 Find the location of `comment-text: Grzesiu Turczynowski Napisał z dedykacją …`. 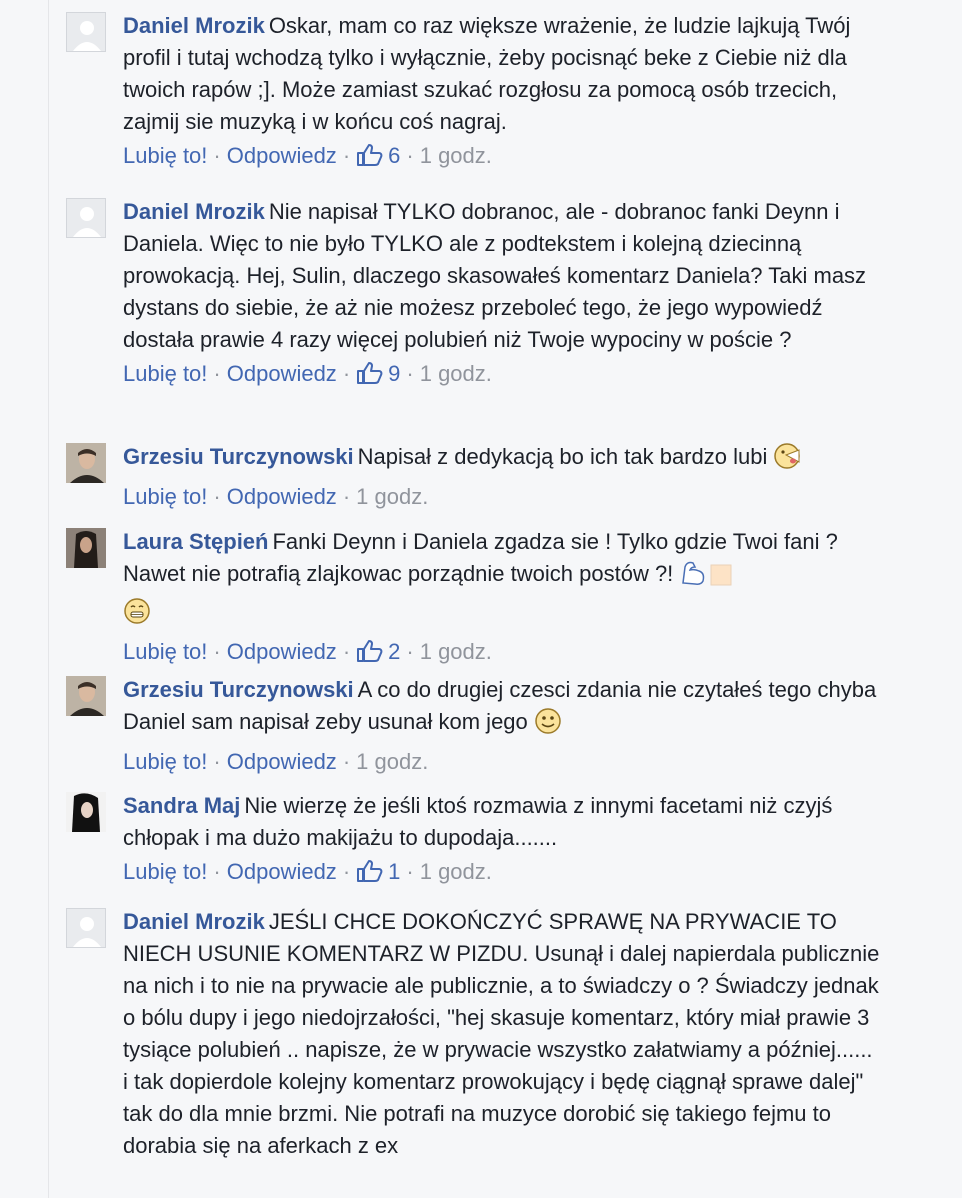

comment-text: Grzesiu Turczynowski Napisał z dedykacją … is located at coordinates (503, 460).